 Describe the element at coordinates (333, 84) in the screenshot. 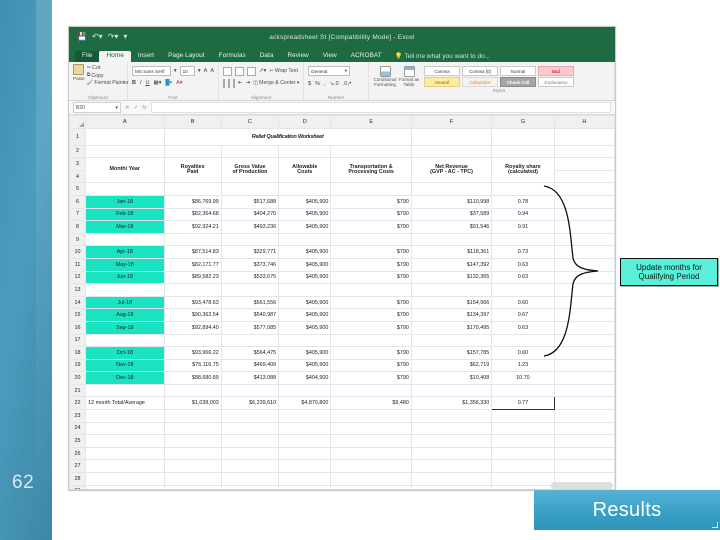

I see `increase-decimal-icon: ↘.0` at that location.